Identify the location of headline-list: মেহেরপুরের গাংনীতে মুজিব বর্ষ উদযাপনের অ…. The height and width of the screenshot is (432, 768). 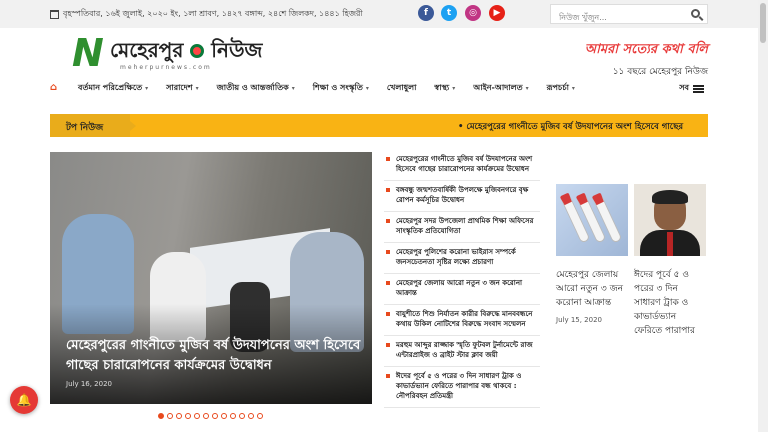
(462, 279).